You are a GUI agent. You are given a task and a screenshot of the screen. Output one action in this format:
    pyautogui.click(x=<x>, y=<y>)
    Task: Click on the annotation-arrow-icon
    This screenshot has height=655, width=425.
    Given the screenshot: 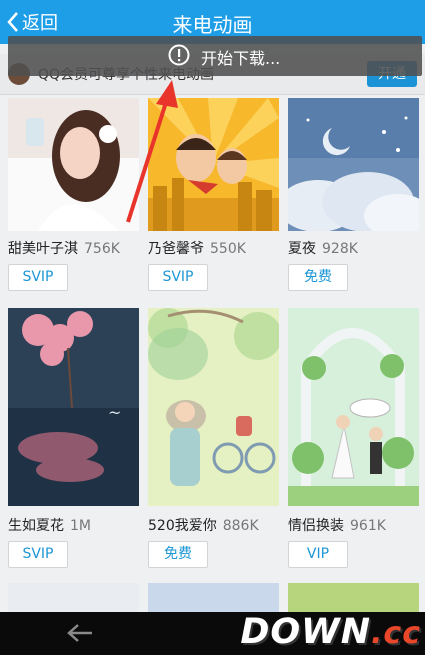 What is the action you would take?
    pyautogui.click(x=152, y=151)
    